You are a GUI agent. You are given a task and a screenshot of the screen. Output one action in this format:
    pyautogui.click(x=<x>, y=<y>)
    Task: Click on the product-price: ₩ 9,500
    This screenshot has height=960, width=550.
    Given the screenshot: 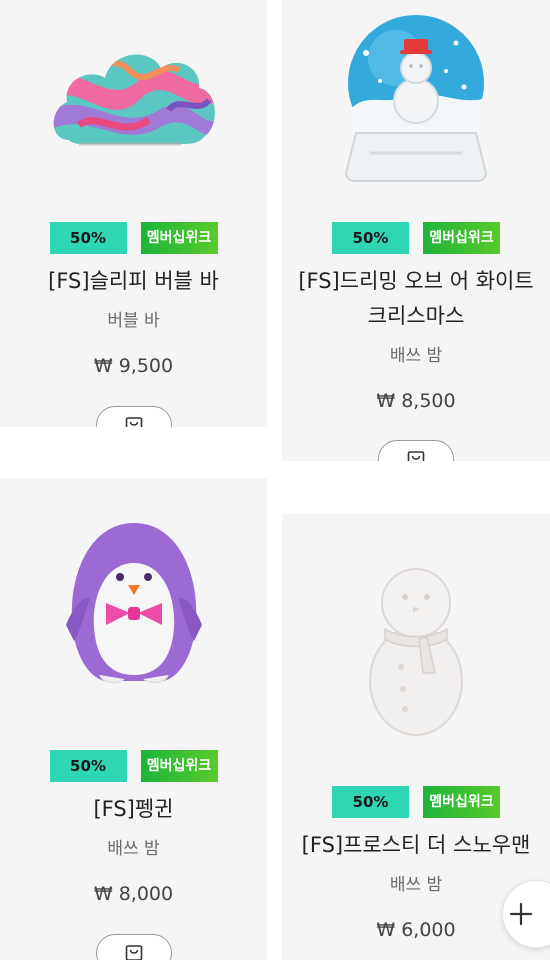 What is the action you would take?
    pyautogui.click(x=133, y=366)
    